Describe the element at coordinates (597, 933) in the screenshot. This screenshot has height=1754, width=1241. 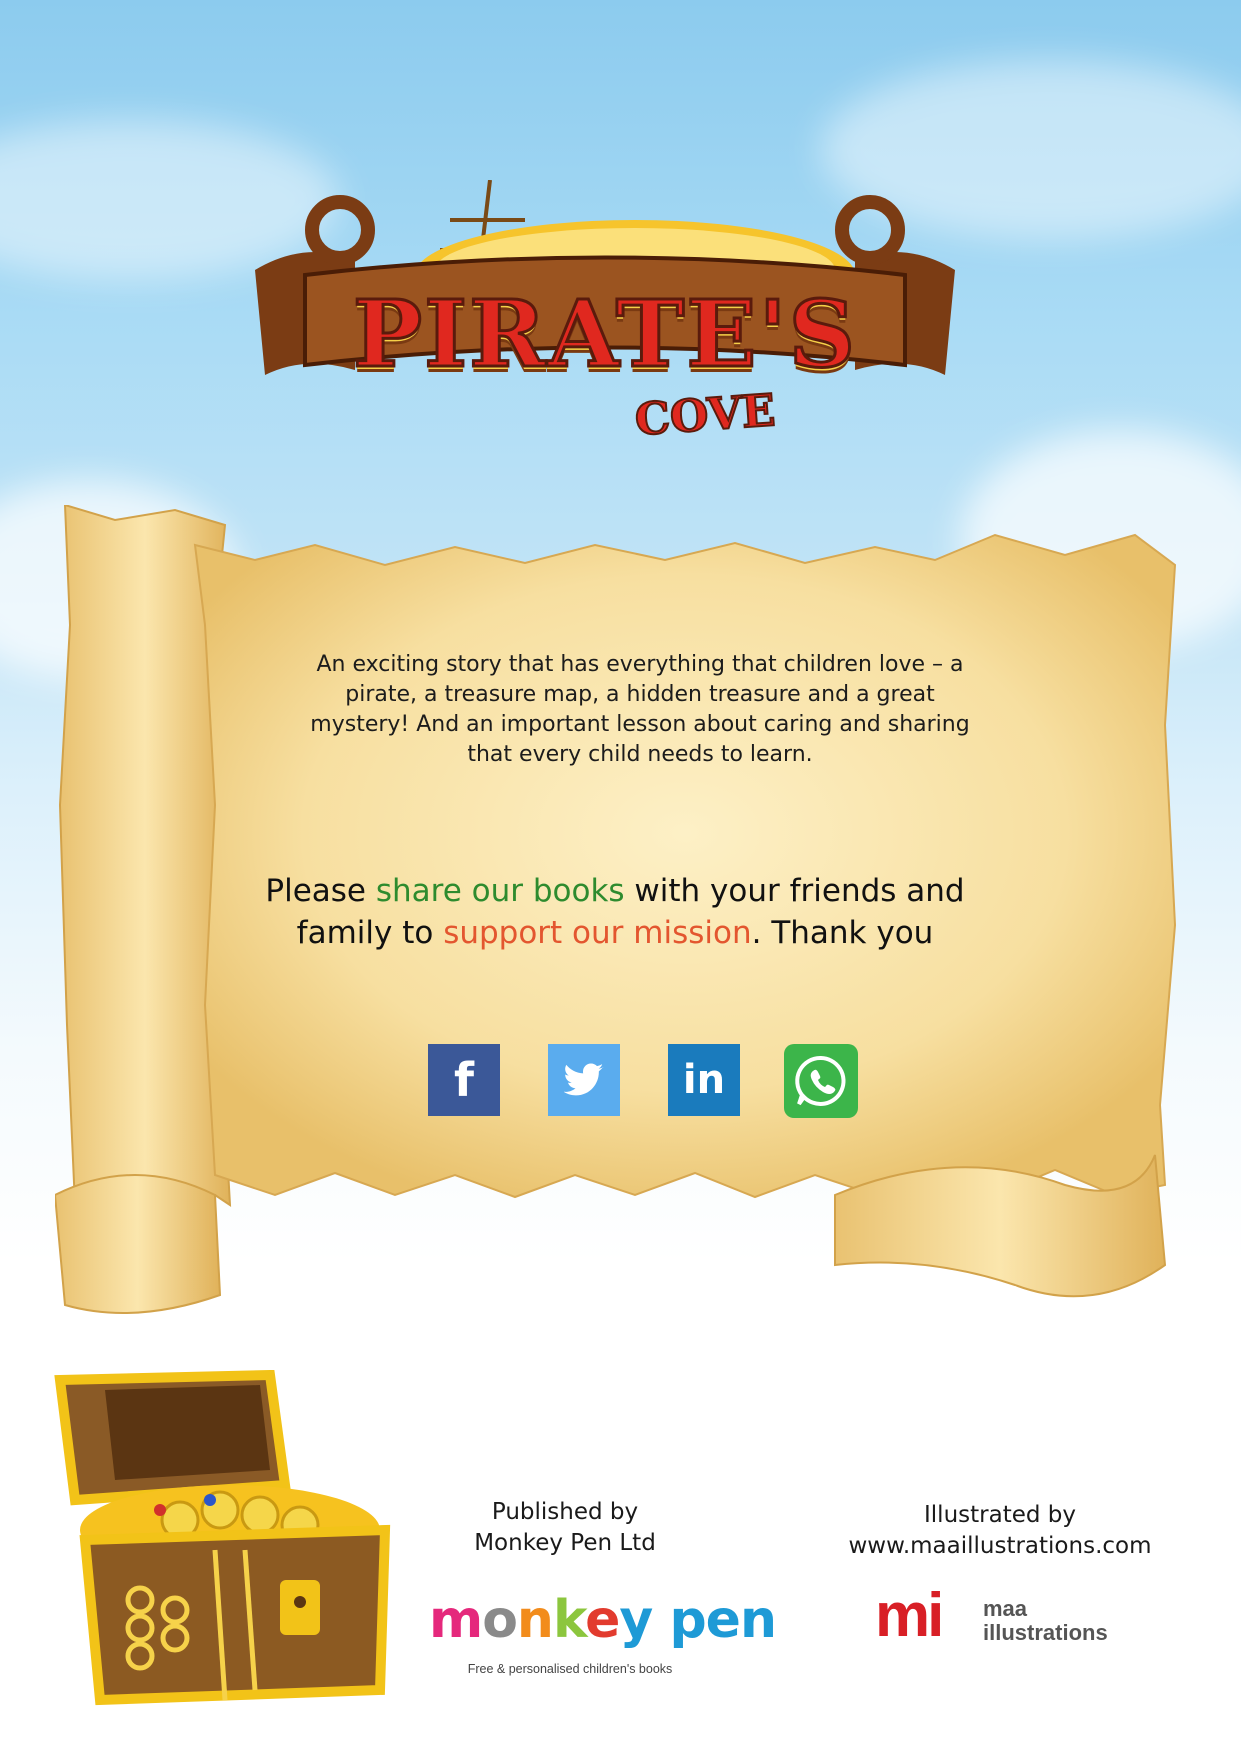
I see `support-mission-highlight: support our mission` at that location.